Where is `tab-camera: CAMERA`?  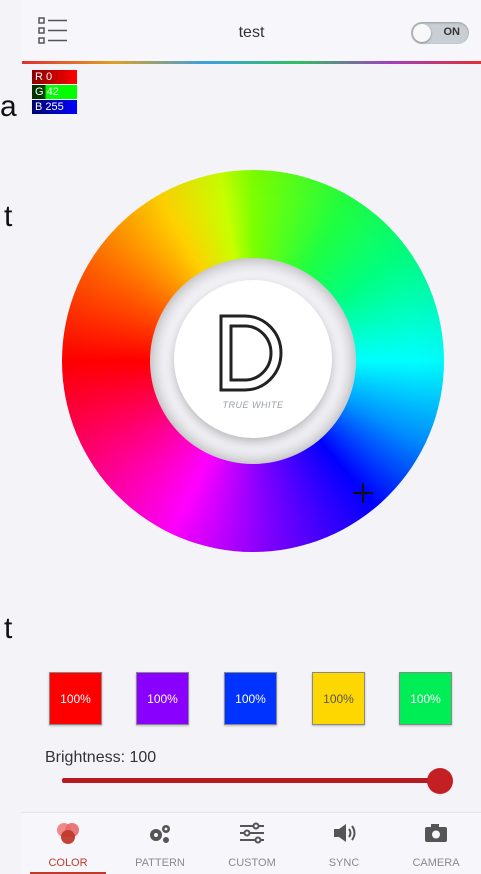 tab-camera: CAMERA is located at coordinates (435, 843).